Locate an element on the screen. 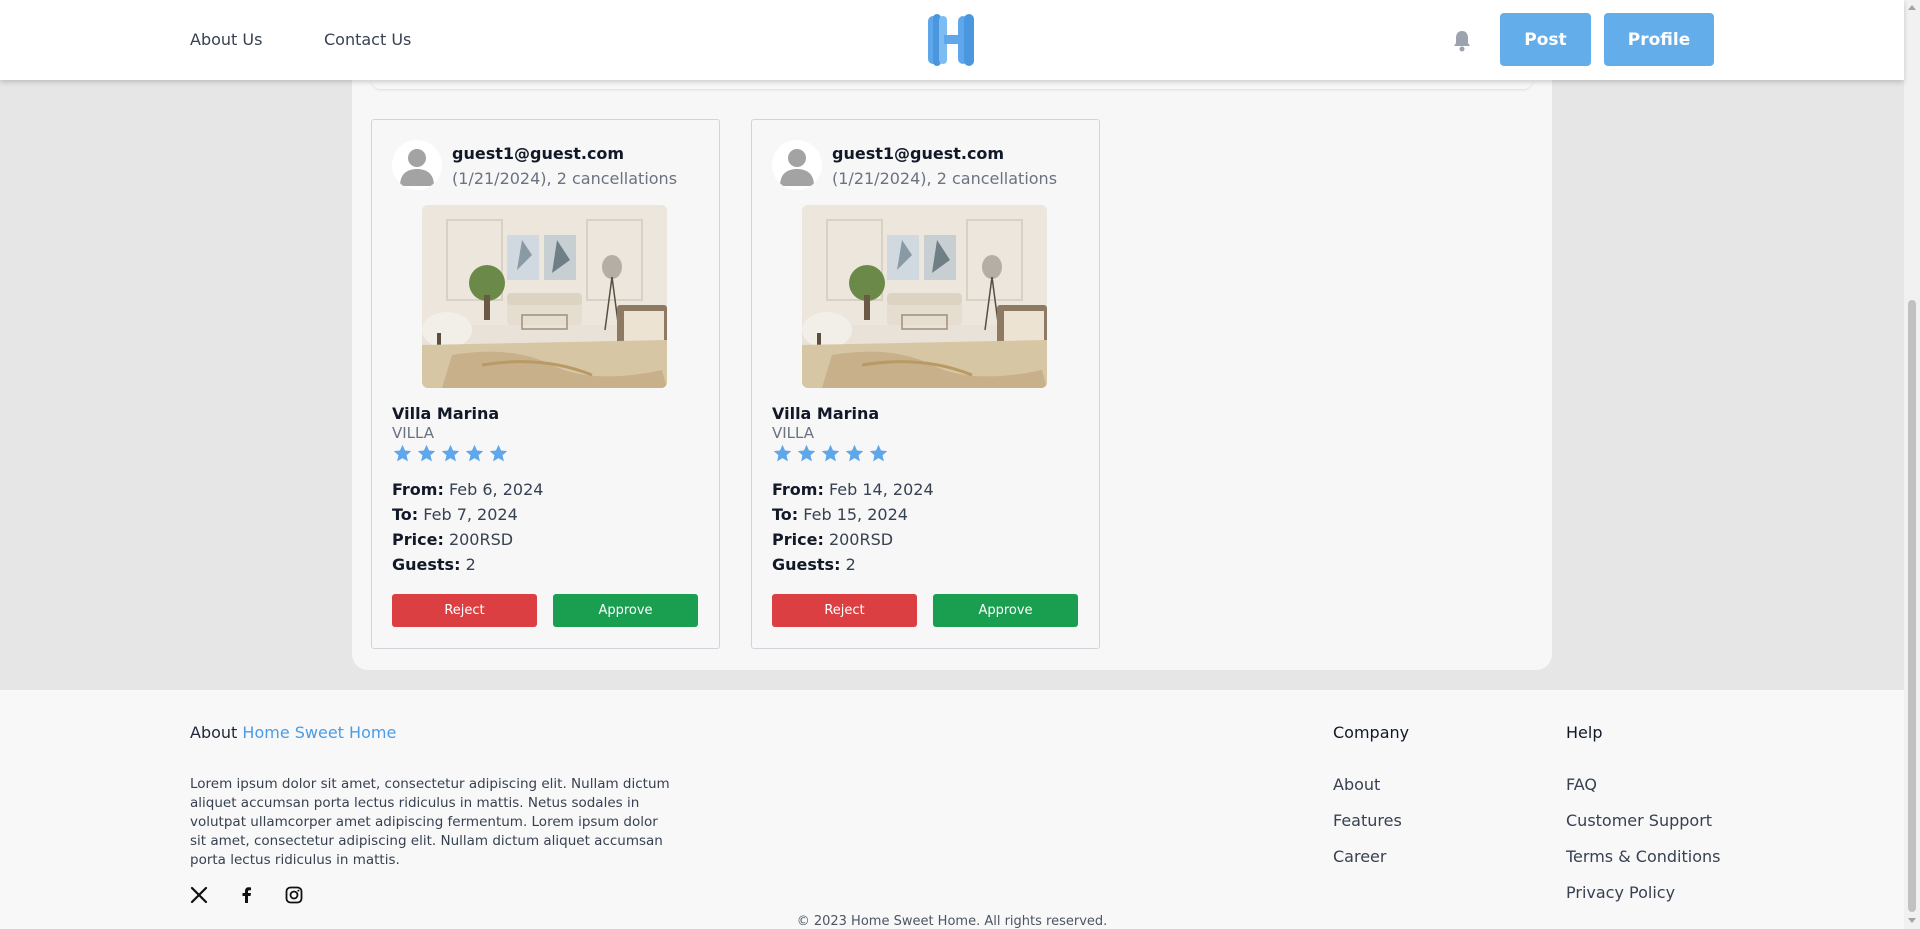 Image resolution: width=1920 pixels, height=929 pixels. to-date: To: Feb 15, 2024 is located at coordinates (840, 514).